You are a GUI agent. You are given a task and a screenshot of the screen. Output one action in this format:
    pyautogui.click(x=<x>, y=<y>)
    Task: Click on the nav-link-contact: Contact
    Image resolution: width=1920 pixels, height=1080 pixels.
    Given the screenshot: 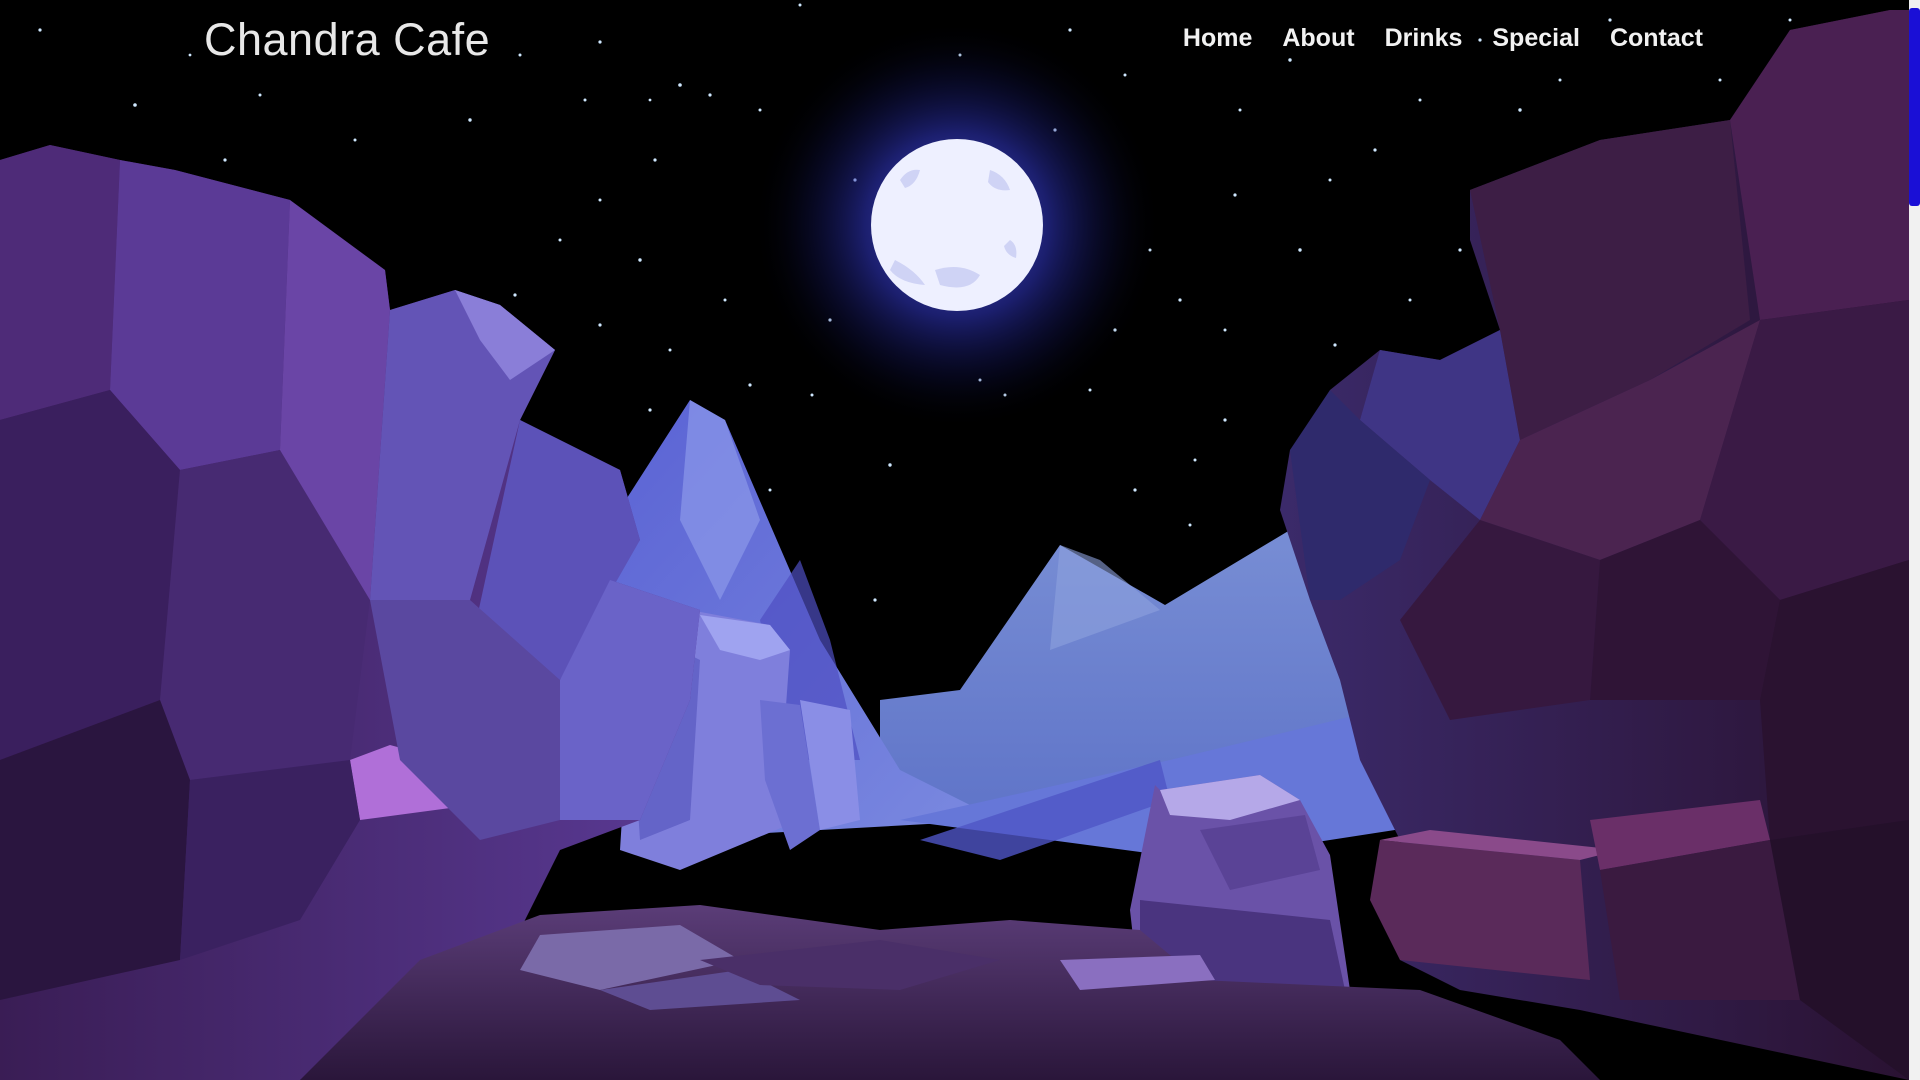 What is the action you would take?
    pyautogui.click(x=1656, y=38)
    